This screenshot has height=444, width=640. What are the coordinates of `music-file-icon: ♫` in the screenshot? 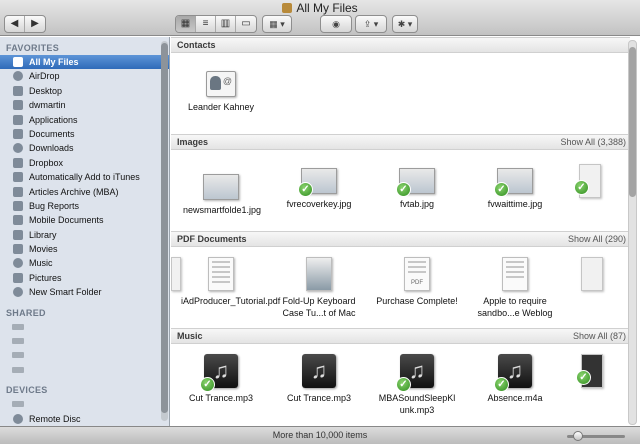 It's located at (319, 371).